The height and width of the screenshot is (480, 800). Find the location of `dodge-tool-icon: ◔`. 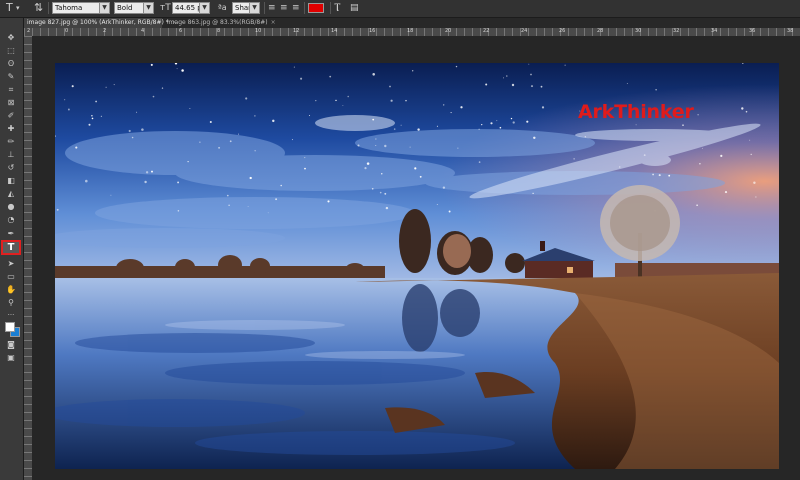

dodge-tool-icon: ◔ is located at coordinates (11, 219).